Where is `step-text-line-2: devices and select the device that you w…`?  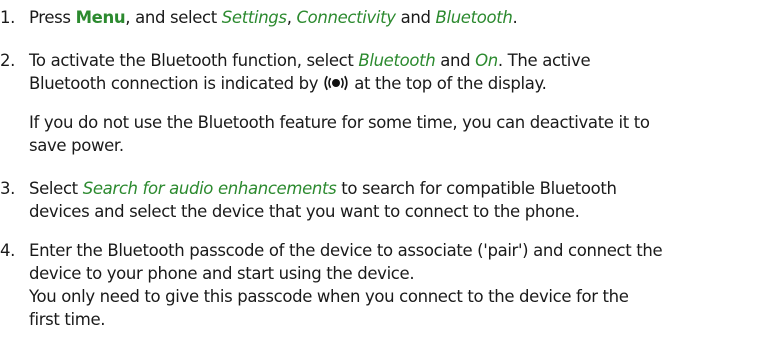 step-text-line-2: devices and select the device that you w… is located at coordinates (304, 211).